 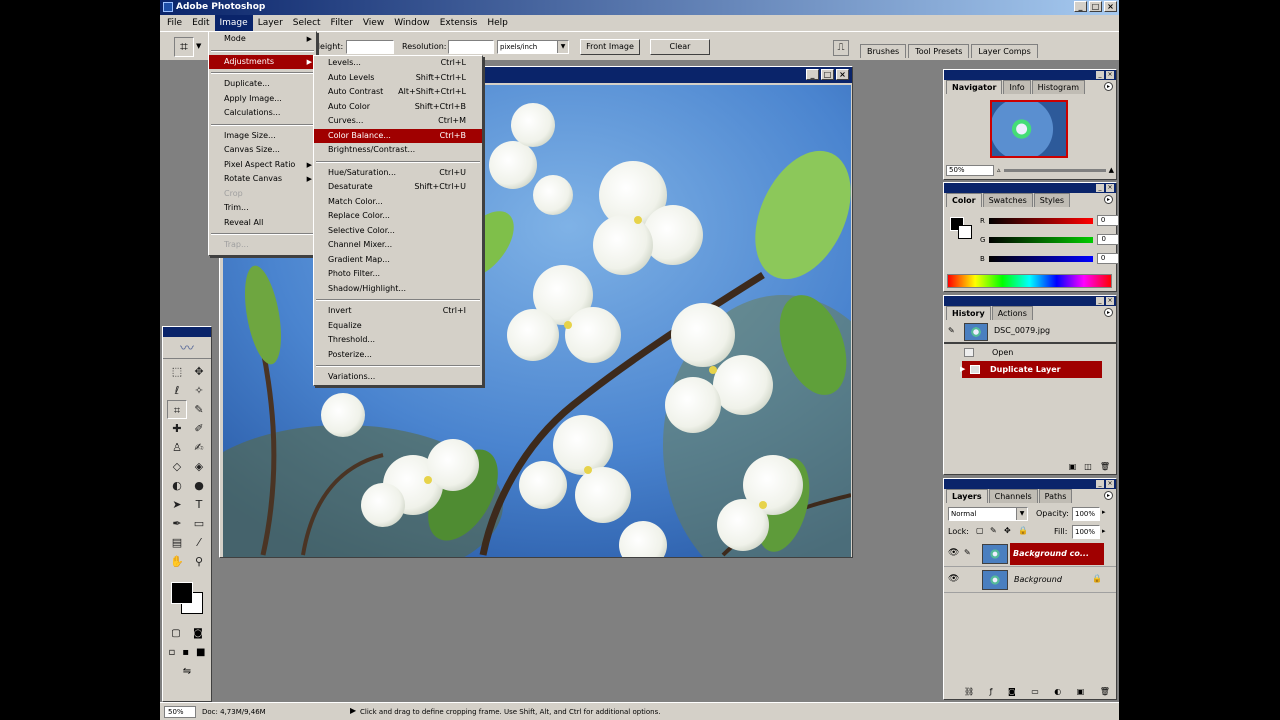 I want to click on pen-tool-icon: ✒, so click(x=177, y=523).